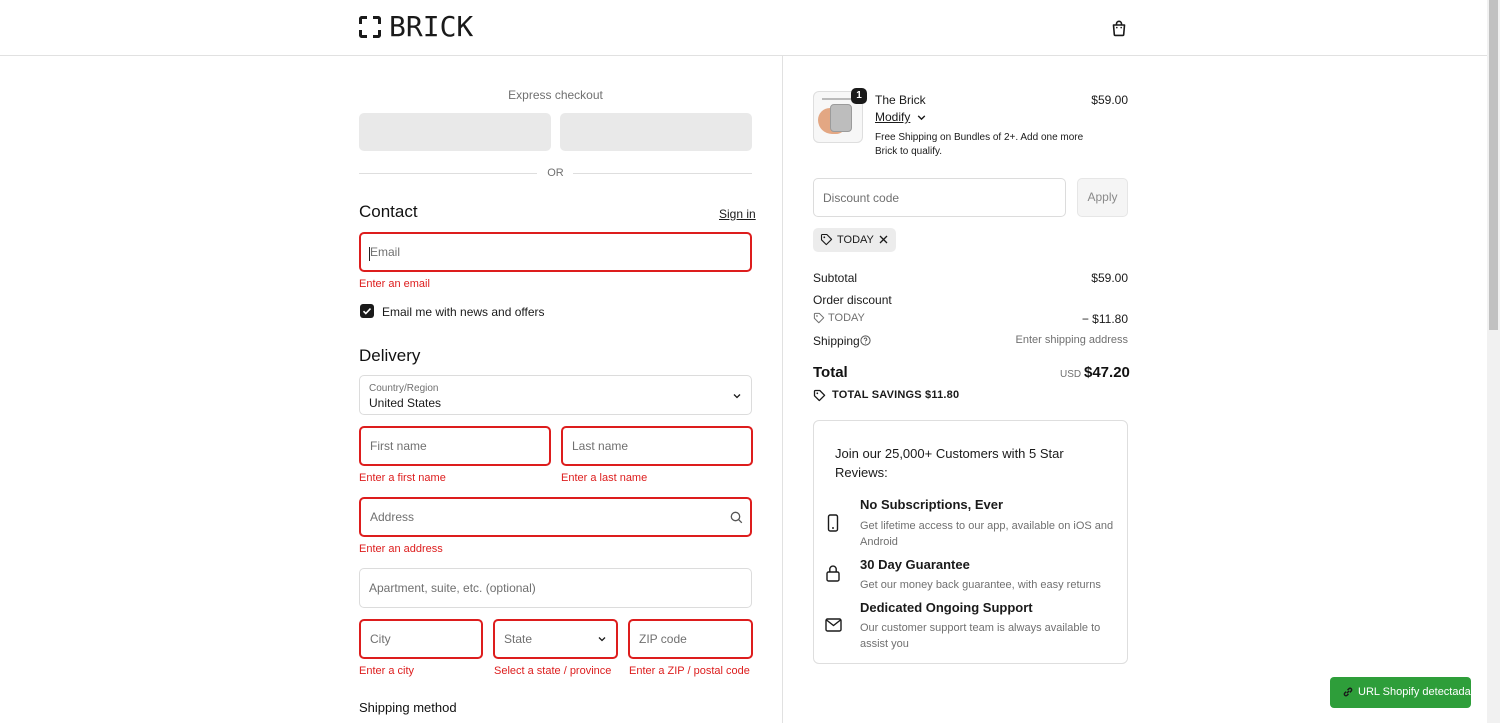  What do you see at coordinates (555, 588) in the screenshot?
I see `apartment-field: Apartment, suite, etc. (optional)` at bounding box center [555, 588].